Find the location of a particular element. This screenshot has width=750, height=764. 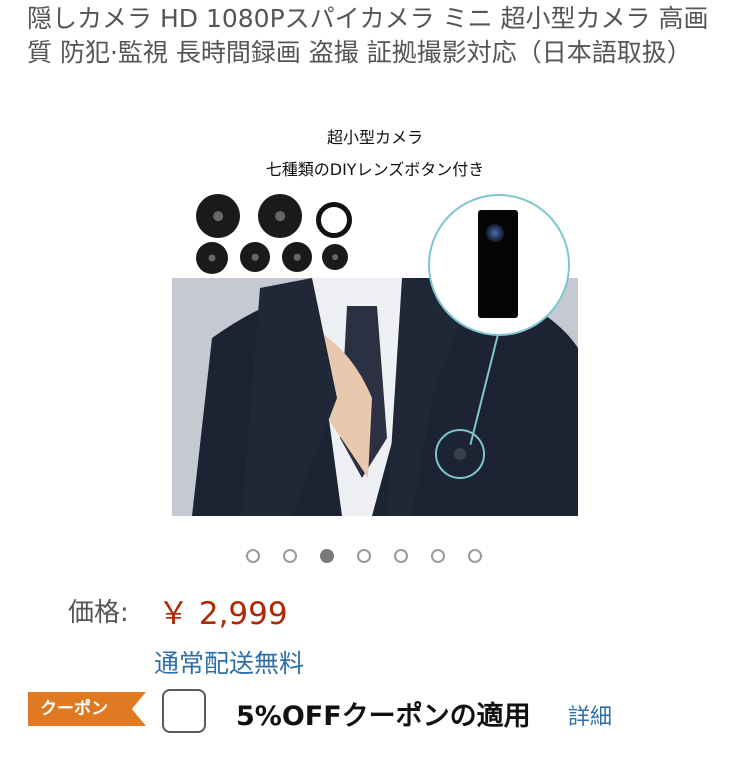

coupon-details-link: 詳細 is located at coordinates (590, 715).